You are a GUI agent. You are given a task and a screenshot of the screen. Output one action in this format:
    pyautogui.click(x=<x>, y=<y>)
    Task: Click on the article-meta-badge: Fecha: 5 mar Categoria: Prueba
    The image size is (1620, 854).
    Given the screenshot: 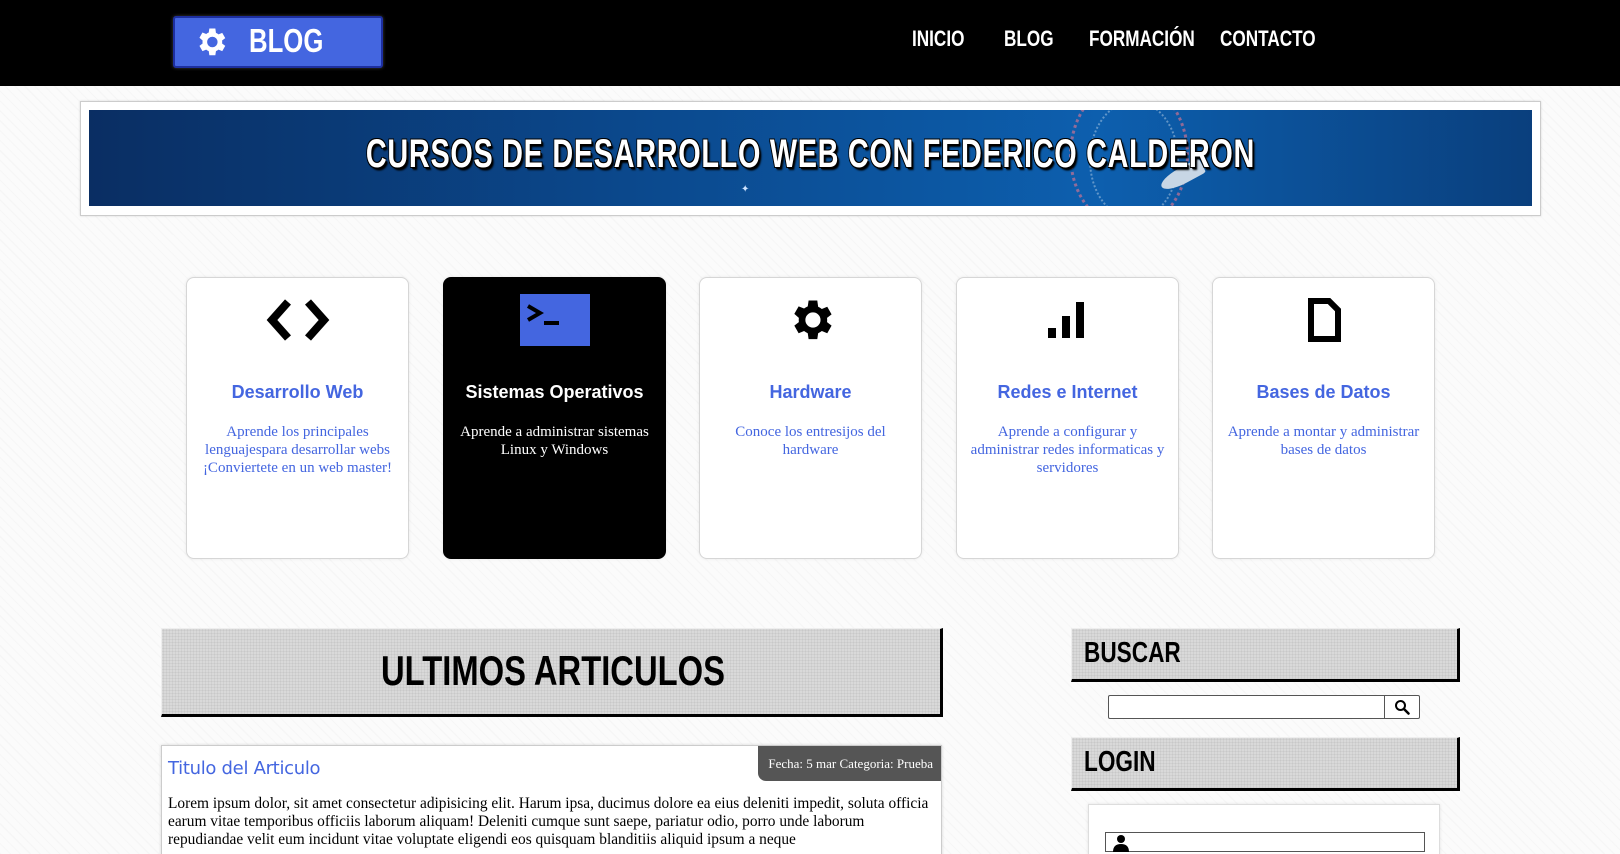 What is the action you would take?
    pyautogui.click(x=849, y=763)
    